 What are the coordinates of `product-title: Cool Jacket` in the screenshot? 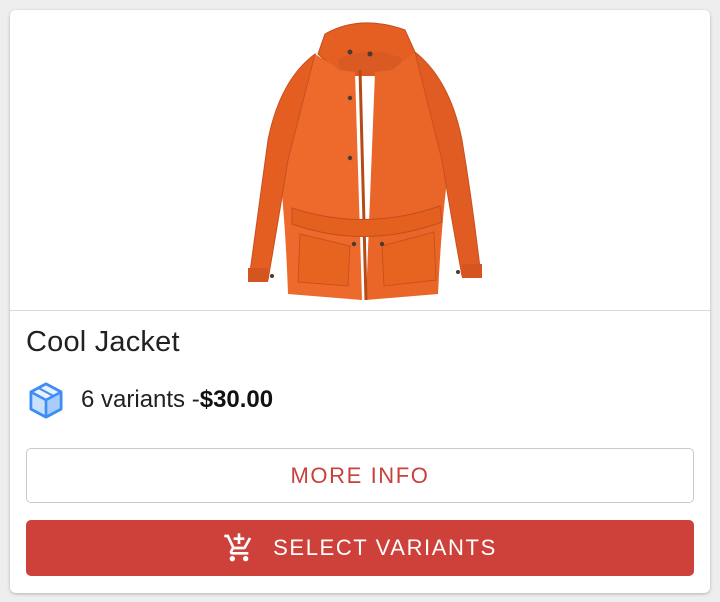 It's located at (103, 342).